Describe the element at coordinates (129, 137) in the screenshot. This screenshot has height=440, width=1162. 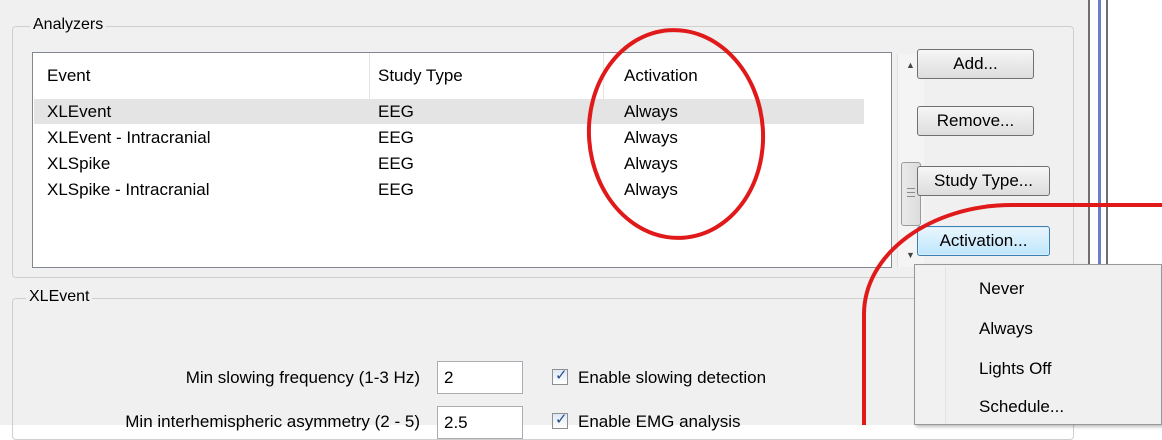
I see `event-cell: XLEvent - Intracranial` at that location.